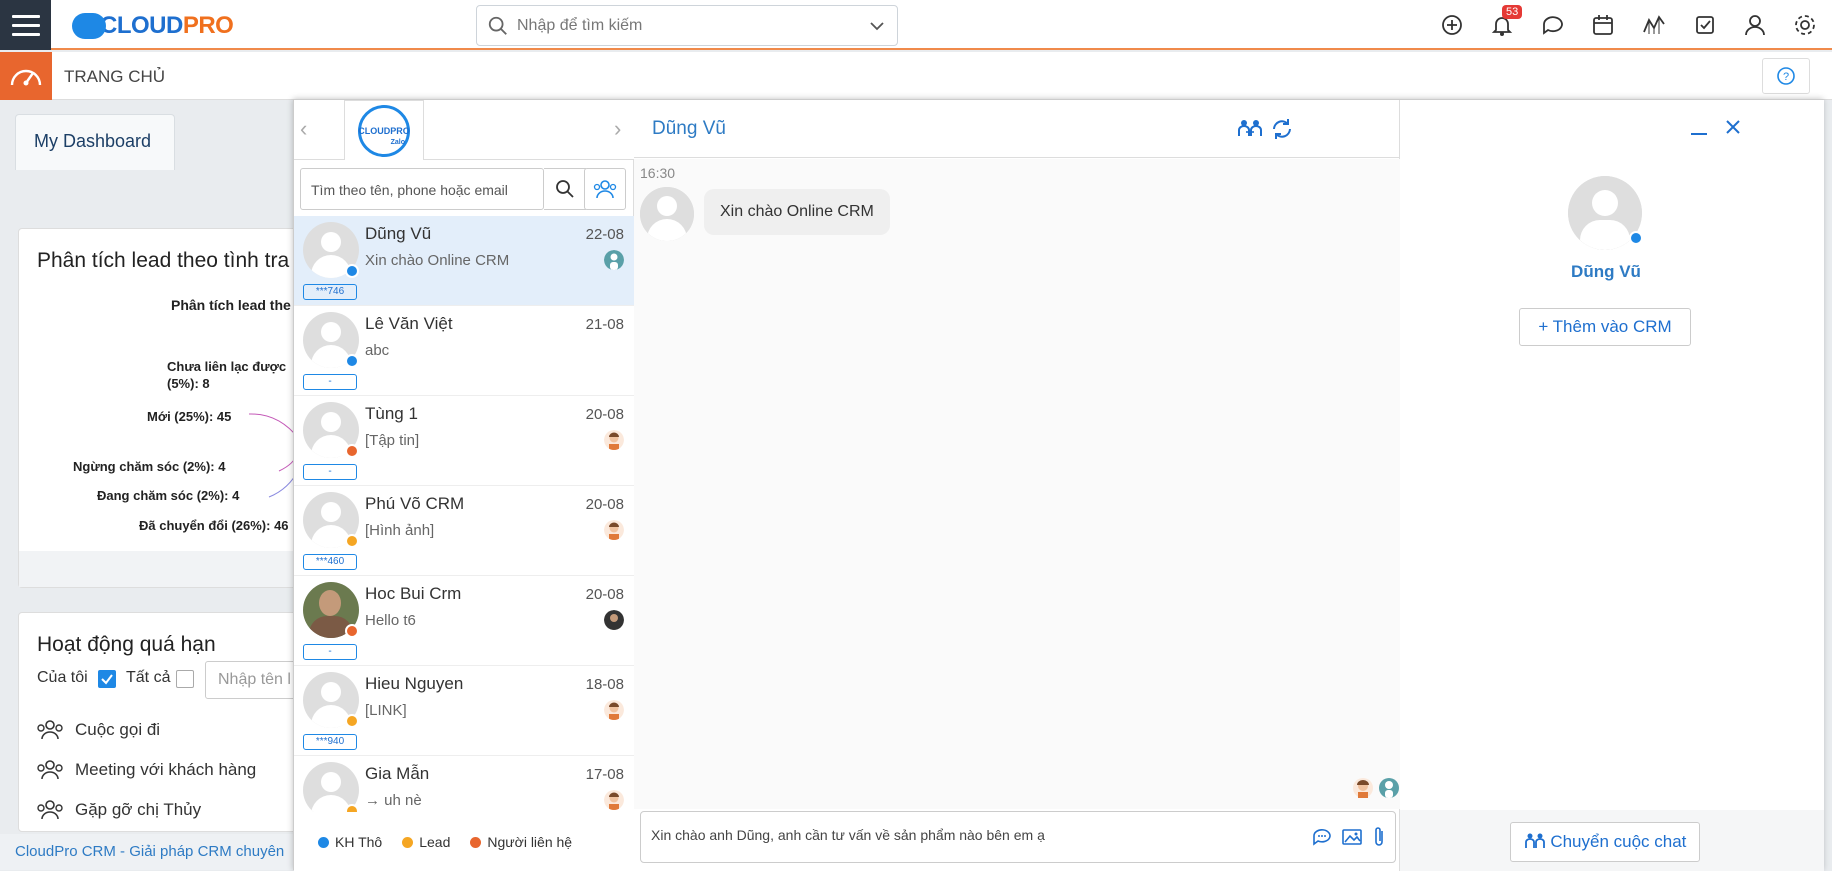 The height and width of the screenshot is (871, 1832). What do you see at coordinates (464, 531) in the screenshot?
I see `conversation-item: Phú Võ CRM [Hình ảnh] 20-08 ***460` at bounding box center [464, 531].